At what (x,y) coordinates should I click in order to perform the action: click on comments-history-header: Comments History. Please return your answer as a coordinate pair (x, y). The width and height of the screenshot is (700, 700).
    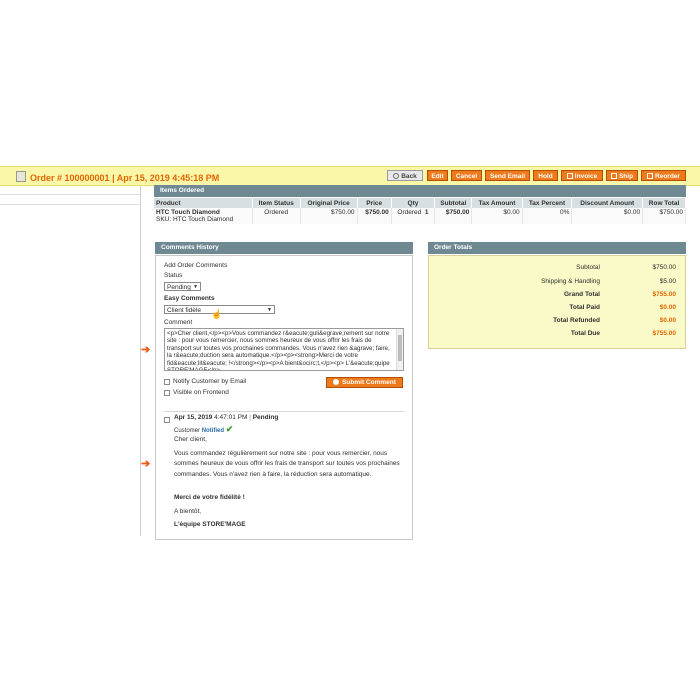
    Looking at the image, I should click on (284, 248).